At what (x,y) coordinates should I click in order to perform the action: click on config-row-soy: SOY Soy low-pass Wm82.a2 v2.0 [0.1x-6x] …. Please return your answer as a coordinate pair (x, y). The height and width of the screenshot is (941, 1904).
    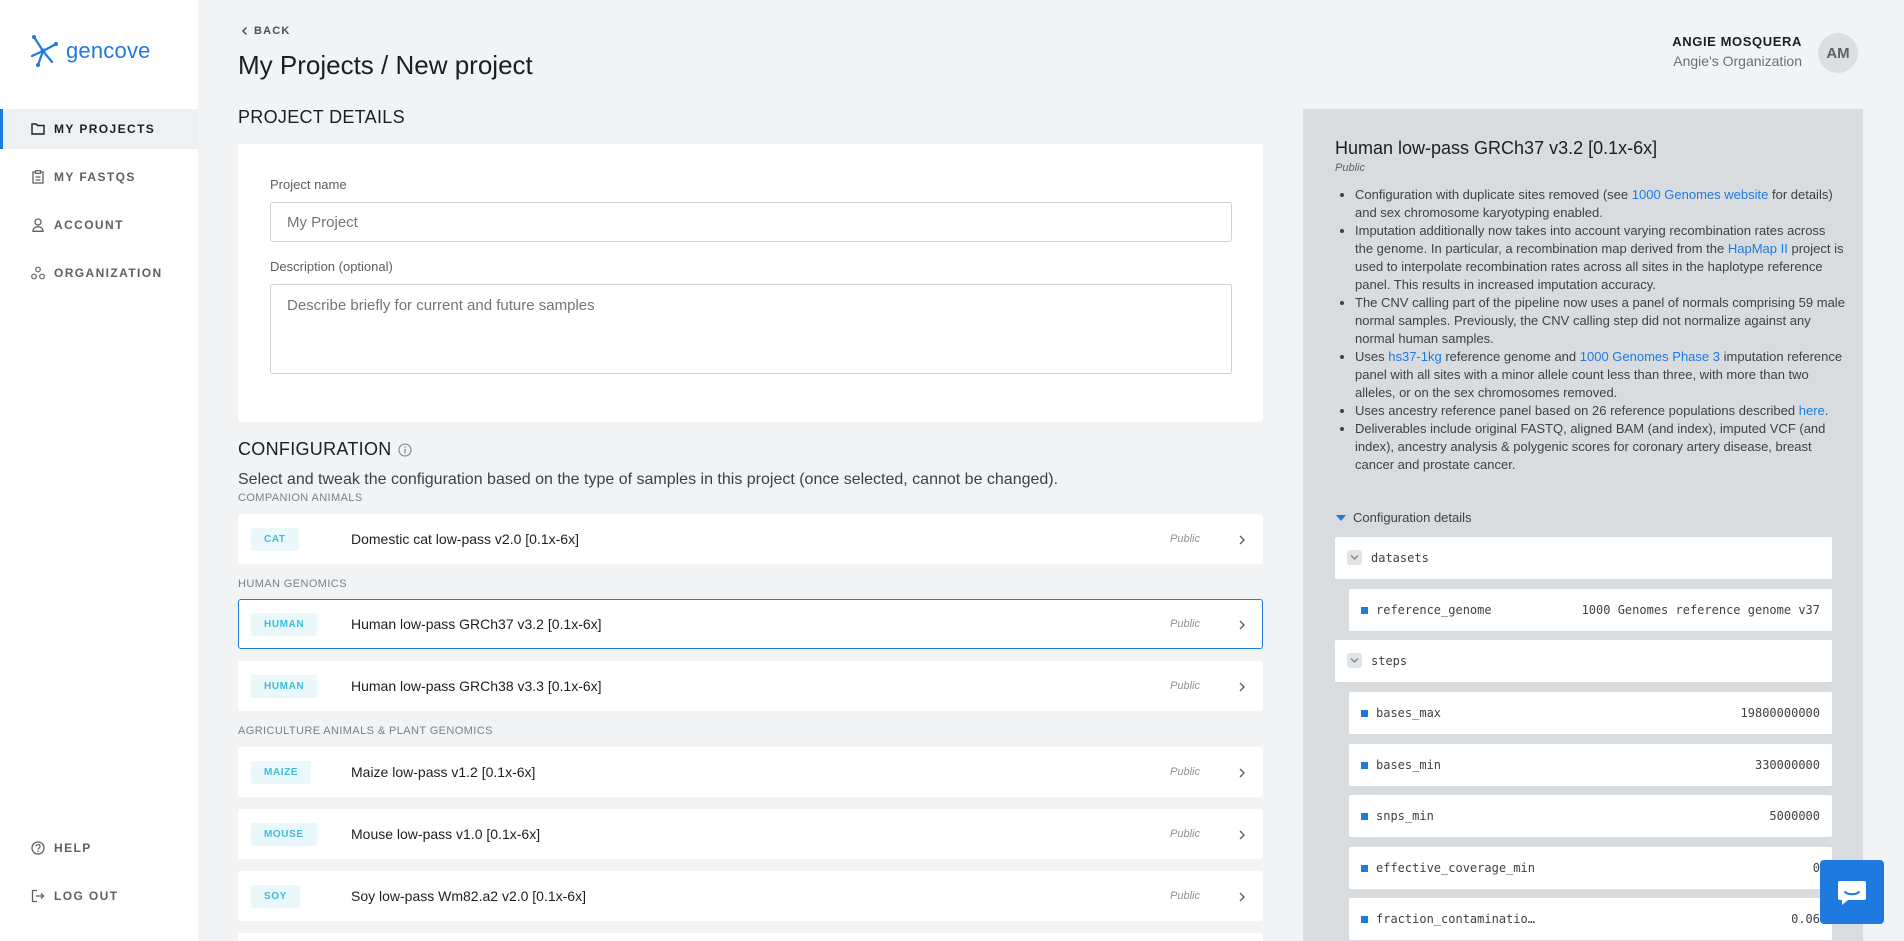
    Looking at the image, I should click on (750, 896).